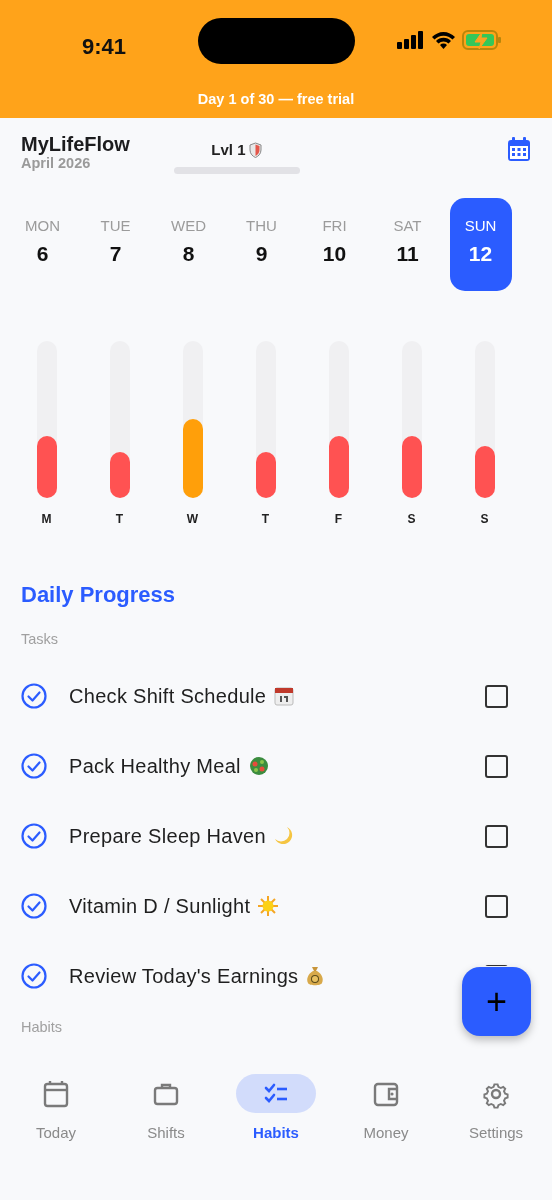 Image resolution: width=552 pixels, height=1200 pixels. I want to click on app-title: MyLifeFlow, so click(75, 144).